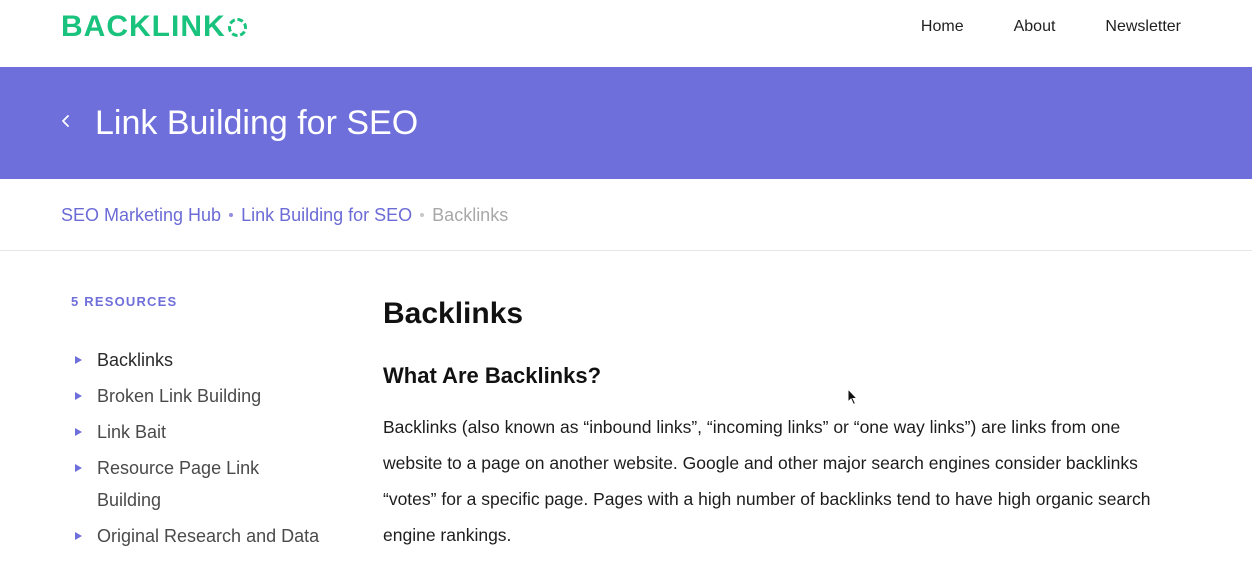 The image size is (1252, 567). What do you see at coordinates (453, 313) in the screenshot?
I see `article-title: Backlinks` at bounding box center [453, 313].